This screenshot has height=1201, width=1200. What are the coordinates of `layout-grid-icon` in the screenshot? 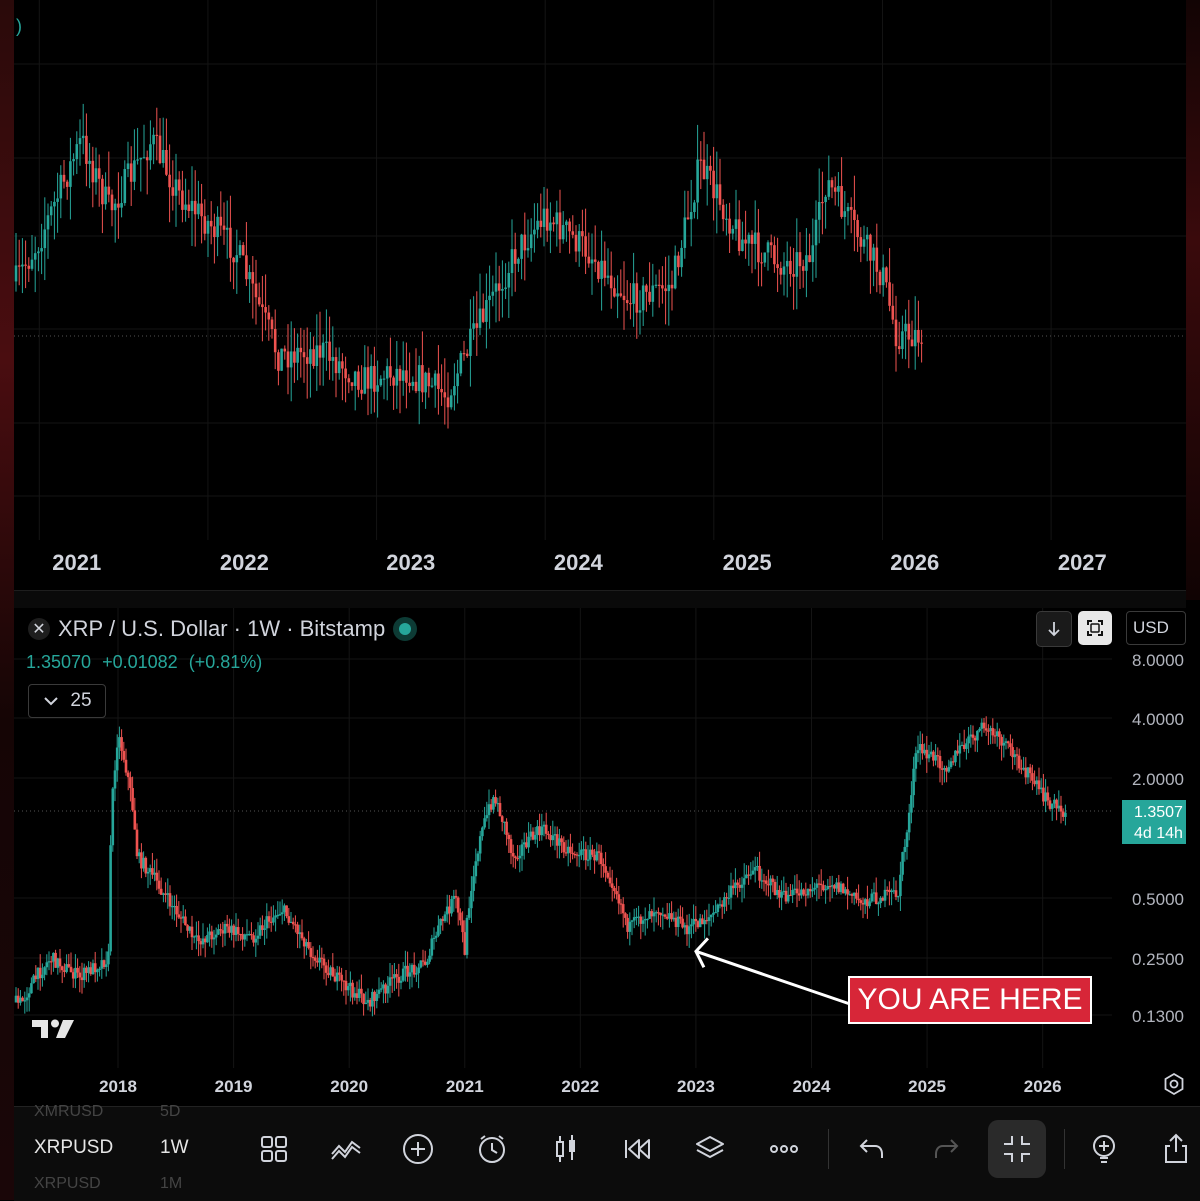 It's located at (274, 1149).